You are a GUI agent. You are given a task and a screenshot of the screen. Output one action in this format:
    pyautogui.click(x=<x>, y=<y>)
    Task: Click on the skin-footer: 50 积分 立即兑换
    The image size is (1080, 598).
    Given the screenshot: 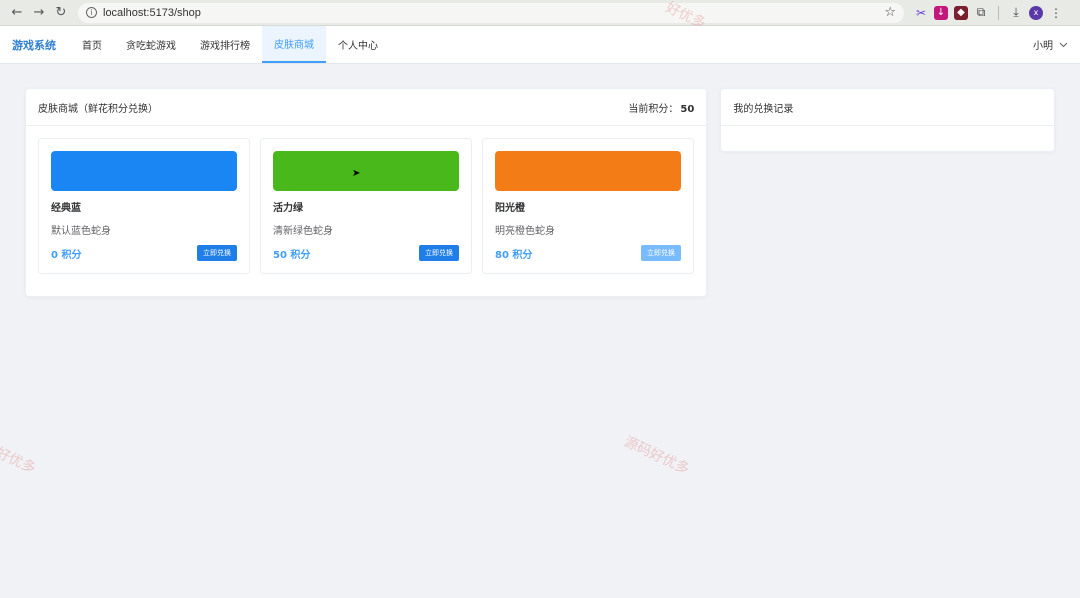 What is the action you would take?
    pyautogui.click(x=366, y=253)
    